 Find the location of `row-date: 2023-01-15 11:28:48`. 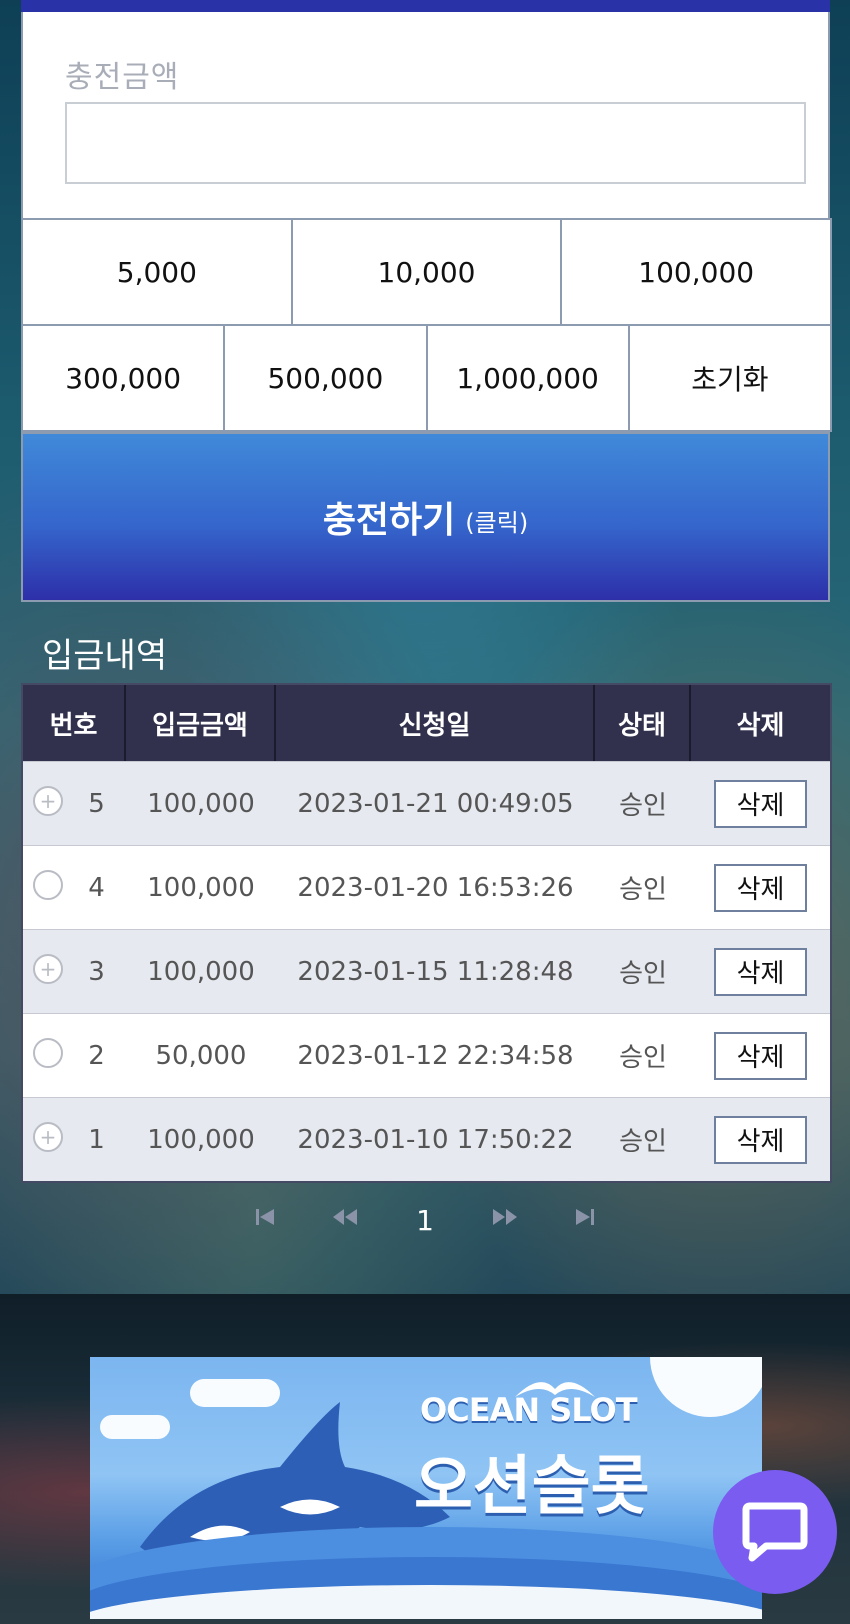

row-date: 2023-01-15 11:28:48 is located at coordinates (435, 971).